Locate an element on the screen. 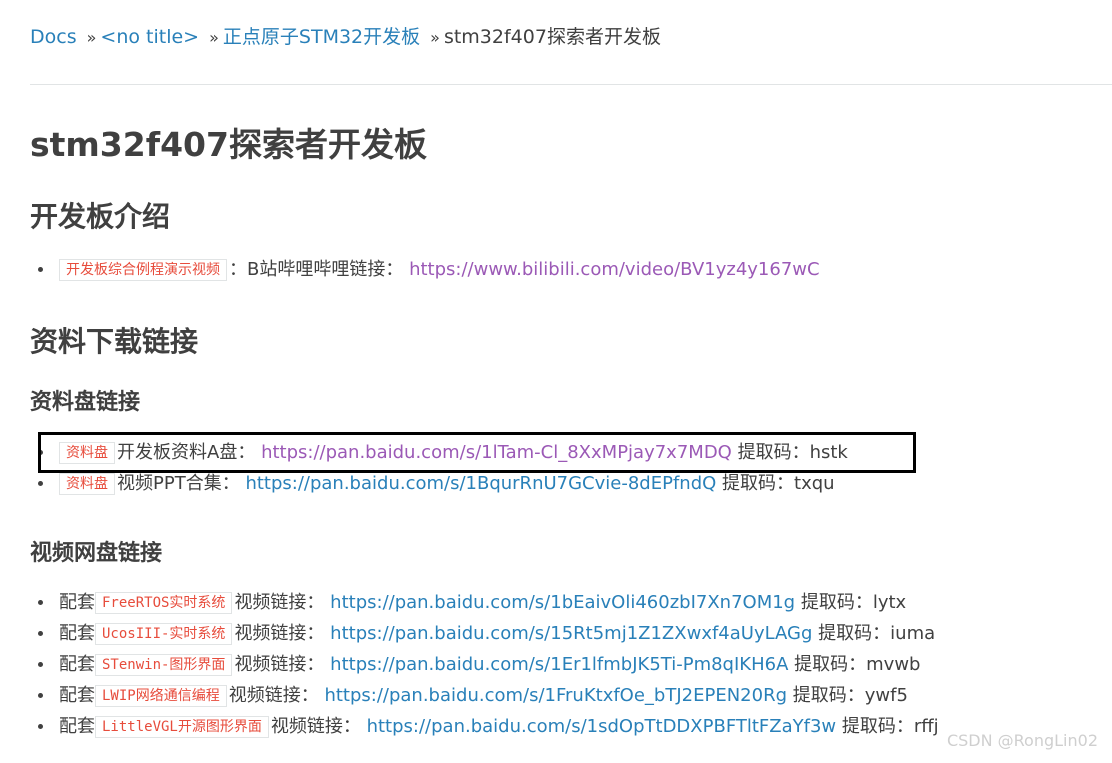  inline-code-tag: LWIP网络通信编程 is located at coordinates (161, 696).